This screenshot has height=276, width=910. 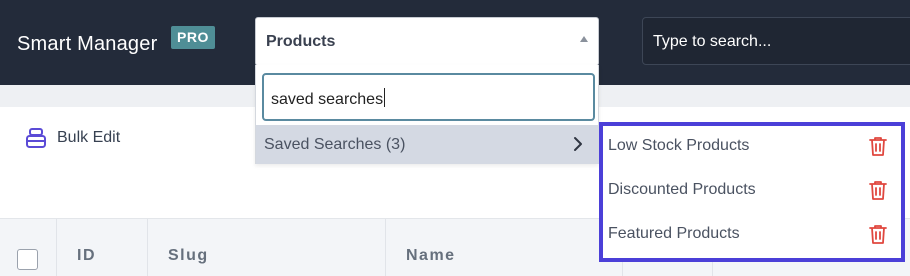 I want to click on bulk-edit-label: Bulk Edit, so click(x=89, y=137).